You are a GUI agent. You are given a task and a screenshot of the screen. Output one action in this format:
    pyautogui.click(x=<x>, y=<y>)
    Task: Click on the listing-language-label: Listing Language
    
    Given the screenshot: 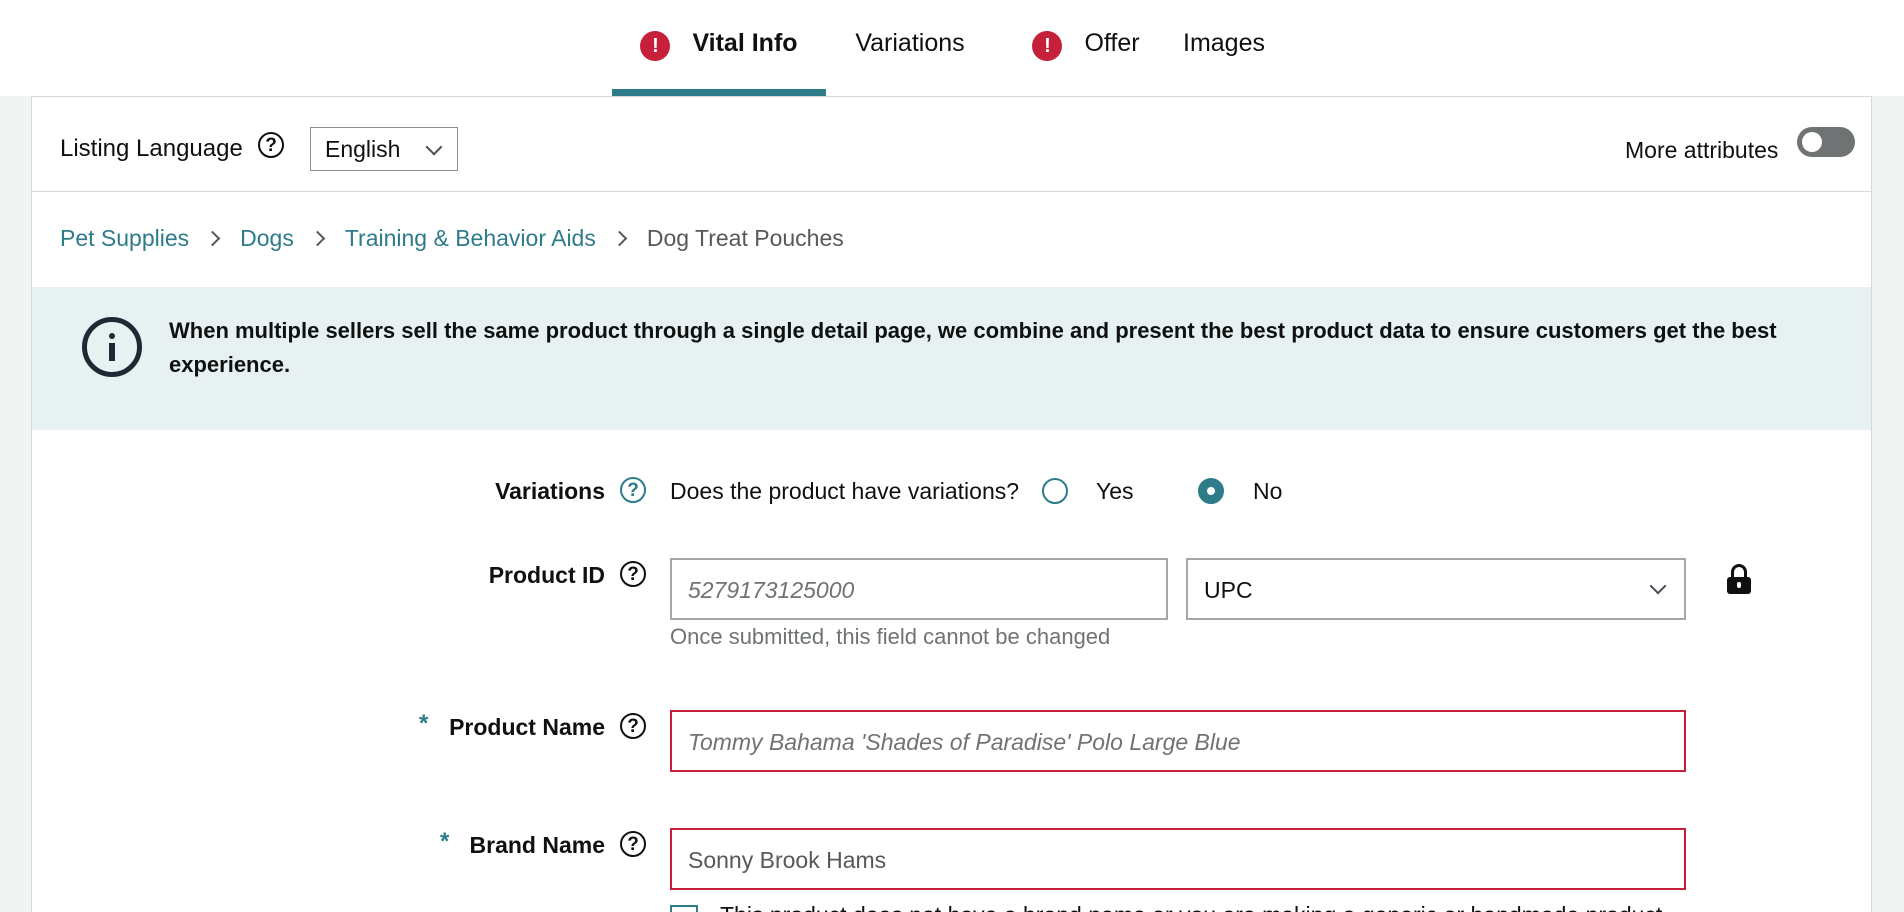 What is the action you would take?
    pyautogui.click(x=151, y=148)
    